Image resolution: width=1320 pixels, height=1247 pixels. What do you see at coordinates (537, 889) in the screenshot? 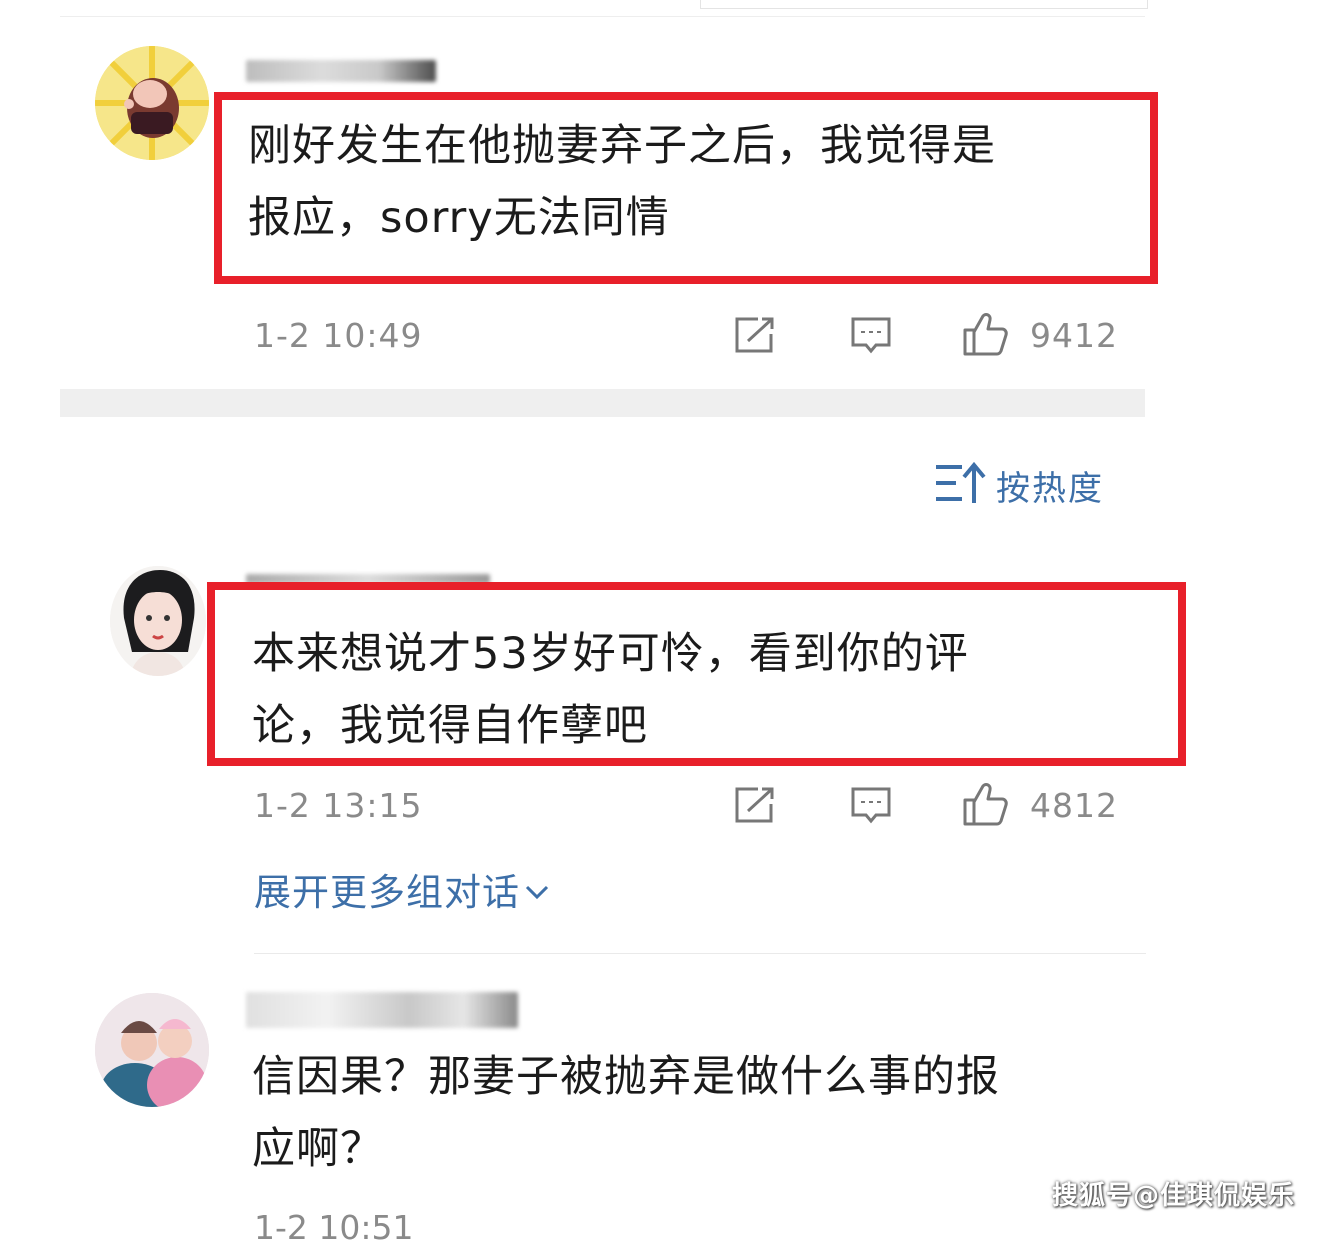
I see `chevron-down-icon` at bounding box center [537, 889].